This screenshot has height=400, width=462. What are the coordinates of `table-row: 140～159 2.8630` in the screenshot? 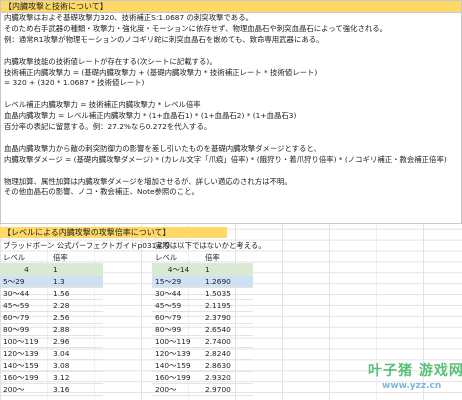 It's located at (202, 365).